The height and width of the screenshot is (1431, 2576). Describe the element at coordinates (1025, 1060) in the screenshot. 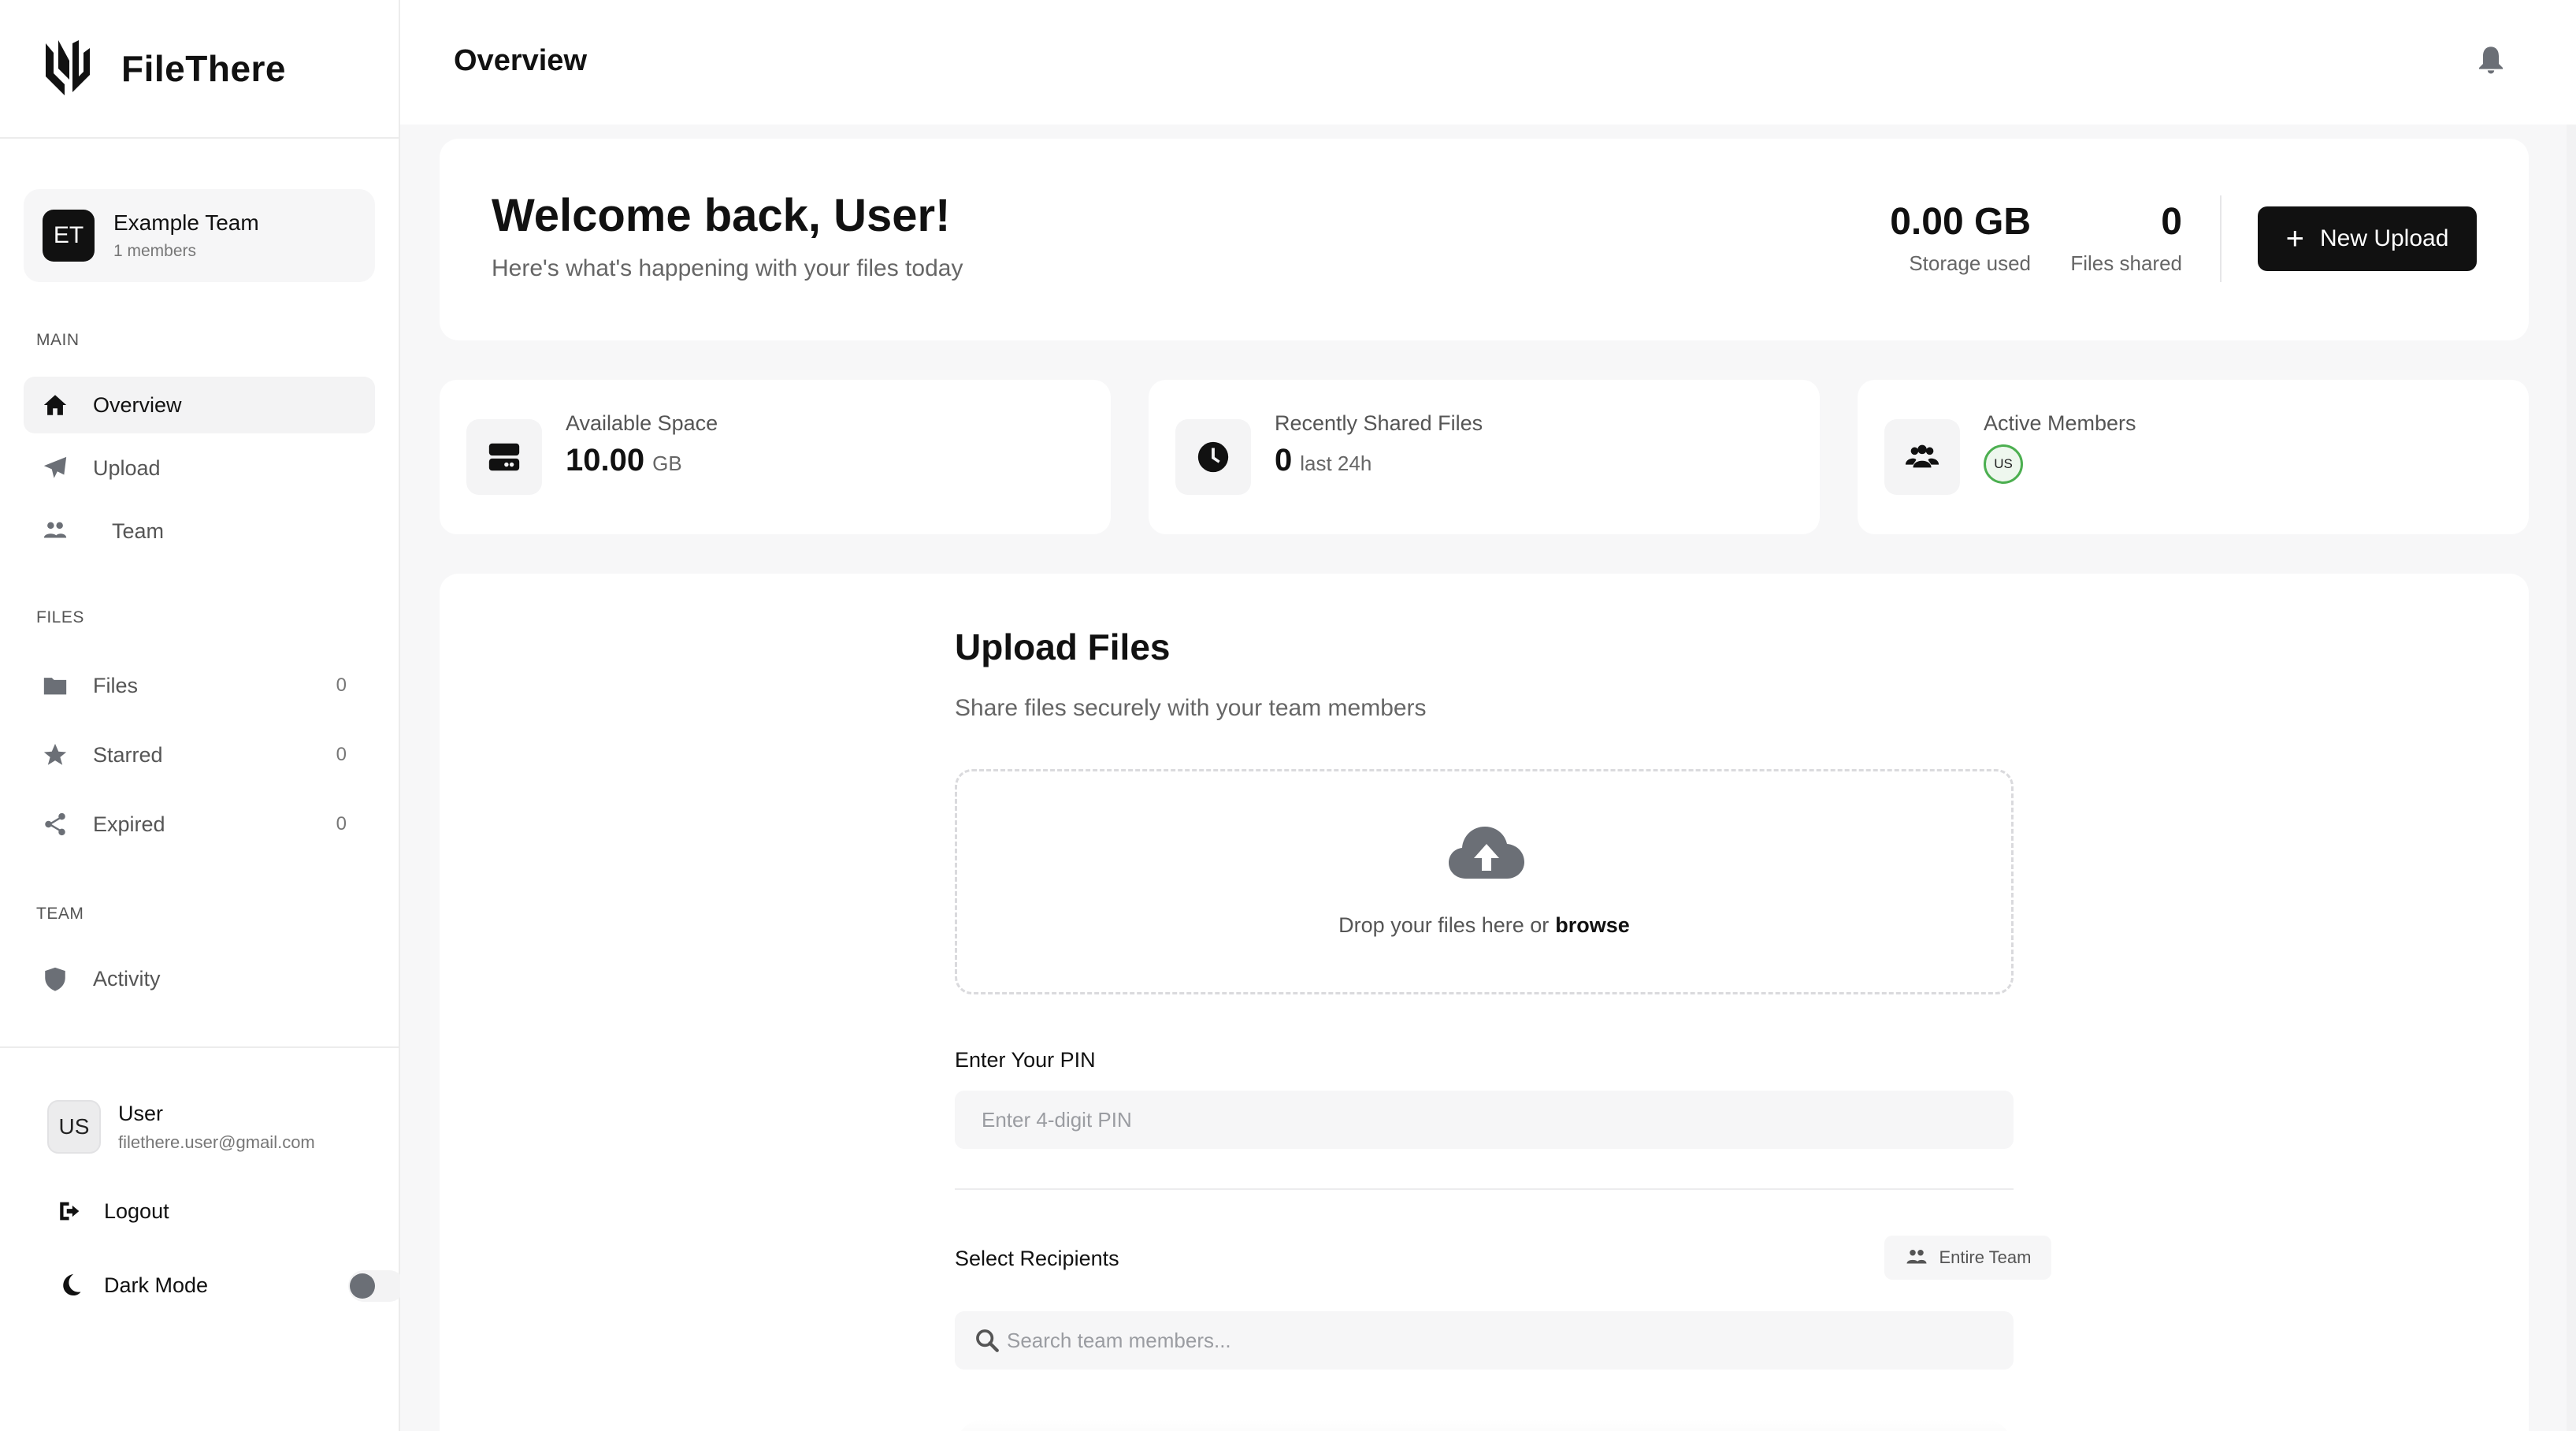

I see `pin-label: Enter Your PIN` at that location.